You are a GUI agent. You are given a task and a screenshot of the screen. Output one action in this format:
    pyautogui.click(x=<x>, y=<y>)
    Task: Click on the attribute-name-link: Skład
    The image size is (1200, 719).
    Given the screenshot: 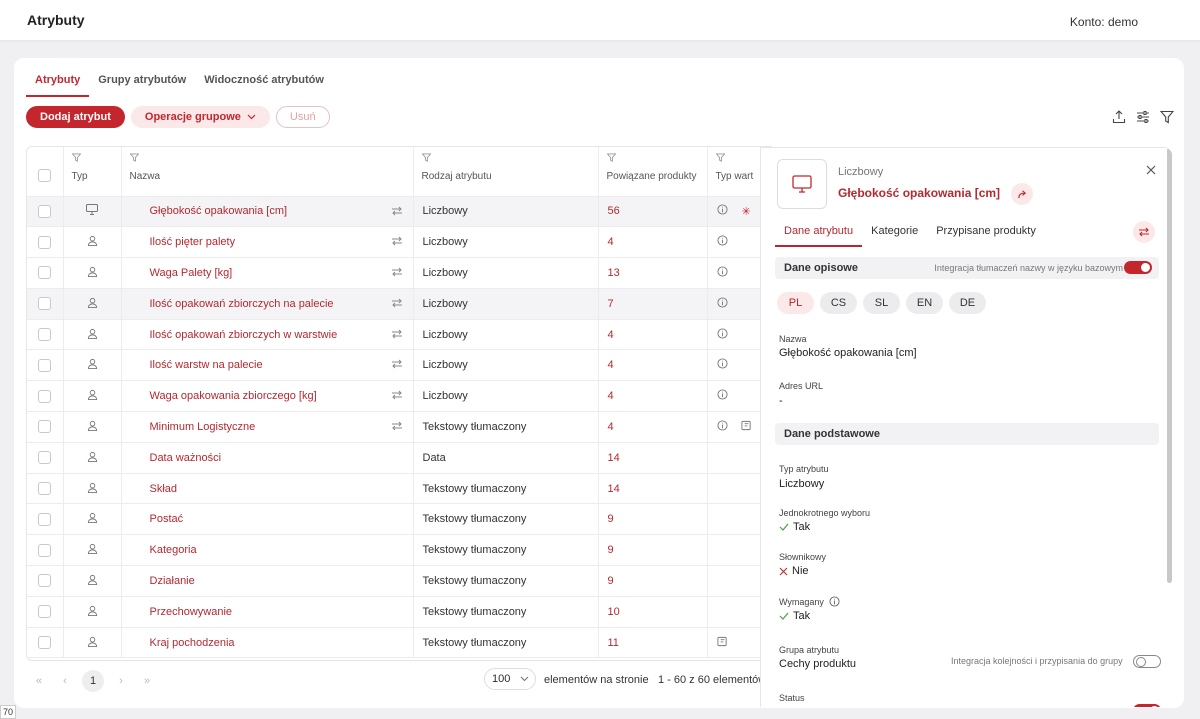 What is the action you would take?
    pyautogui.click(x=164, y=489)
    